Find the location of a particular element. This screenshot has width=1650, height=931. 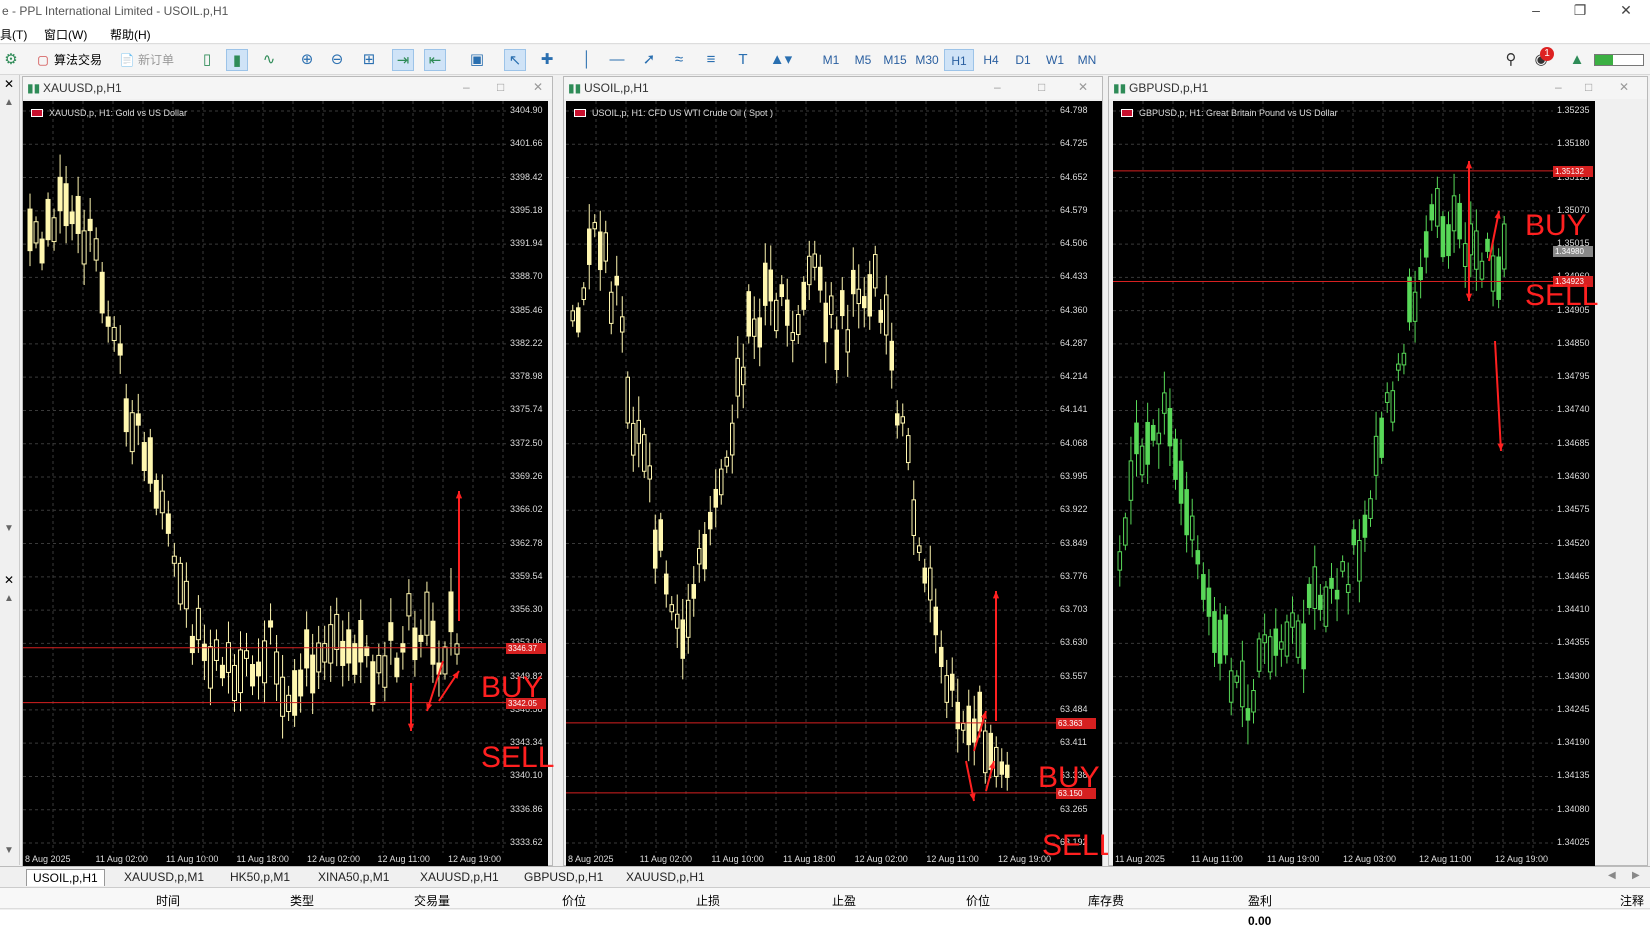

tf-mn: MN is located at coordinates (1087, 60).